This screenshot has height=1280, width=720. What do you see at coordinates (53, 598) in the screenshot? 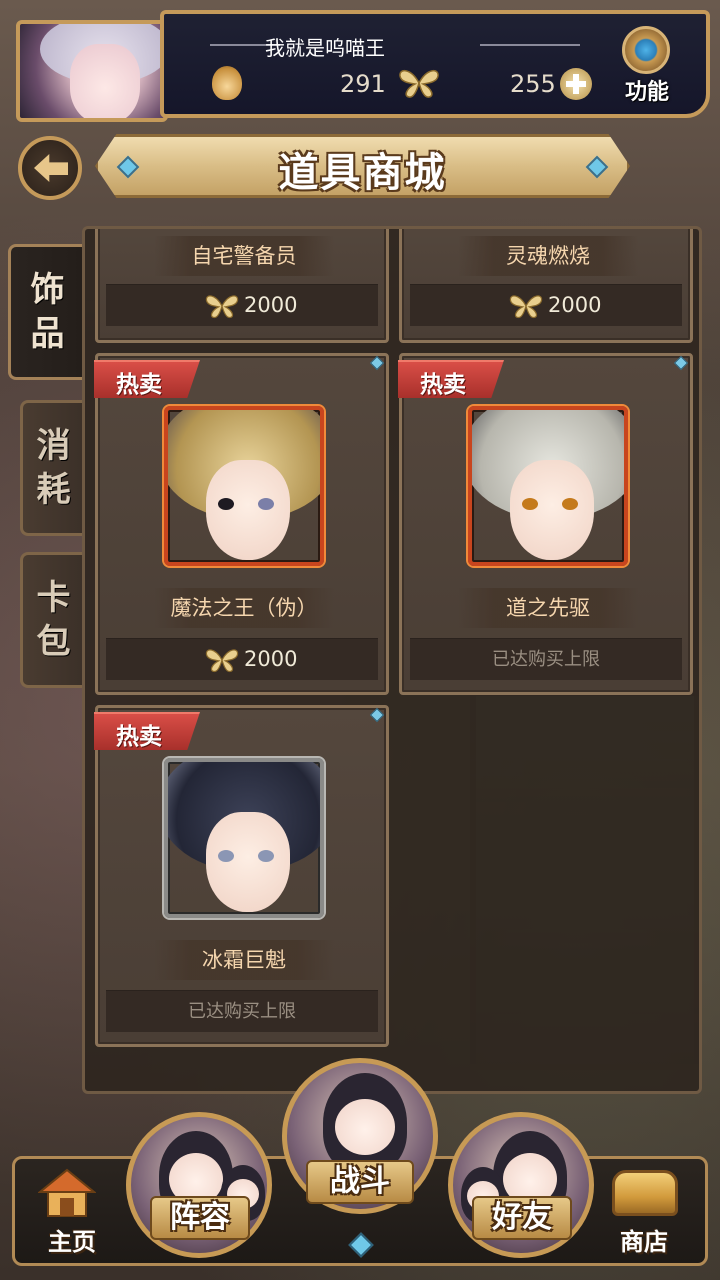
I see `tab-card-packs-char-1: 卡` at bounding box center [53, 598].